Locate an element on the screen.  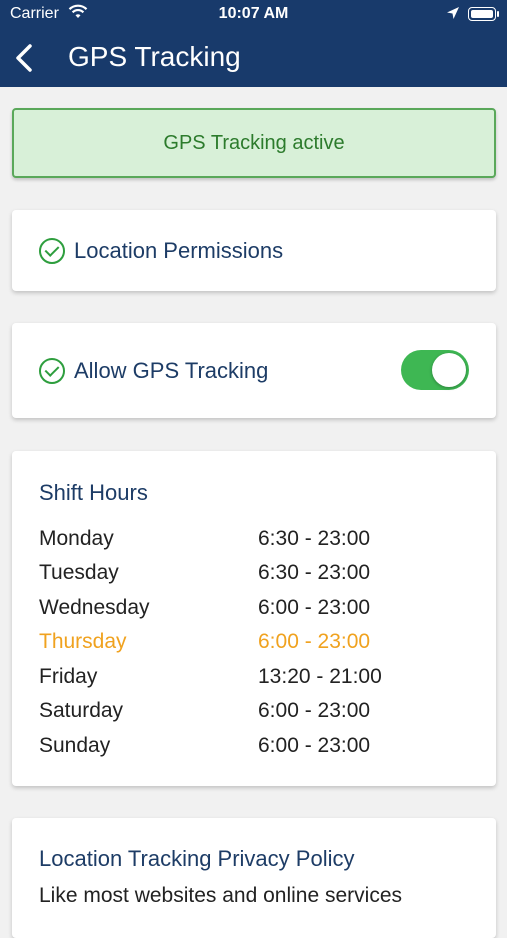
allow-gps-card: Allow GPS Tracking is located at coordinates (254, 370).